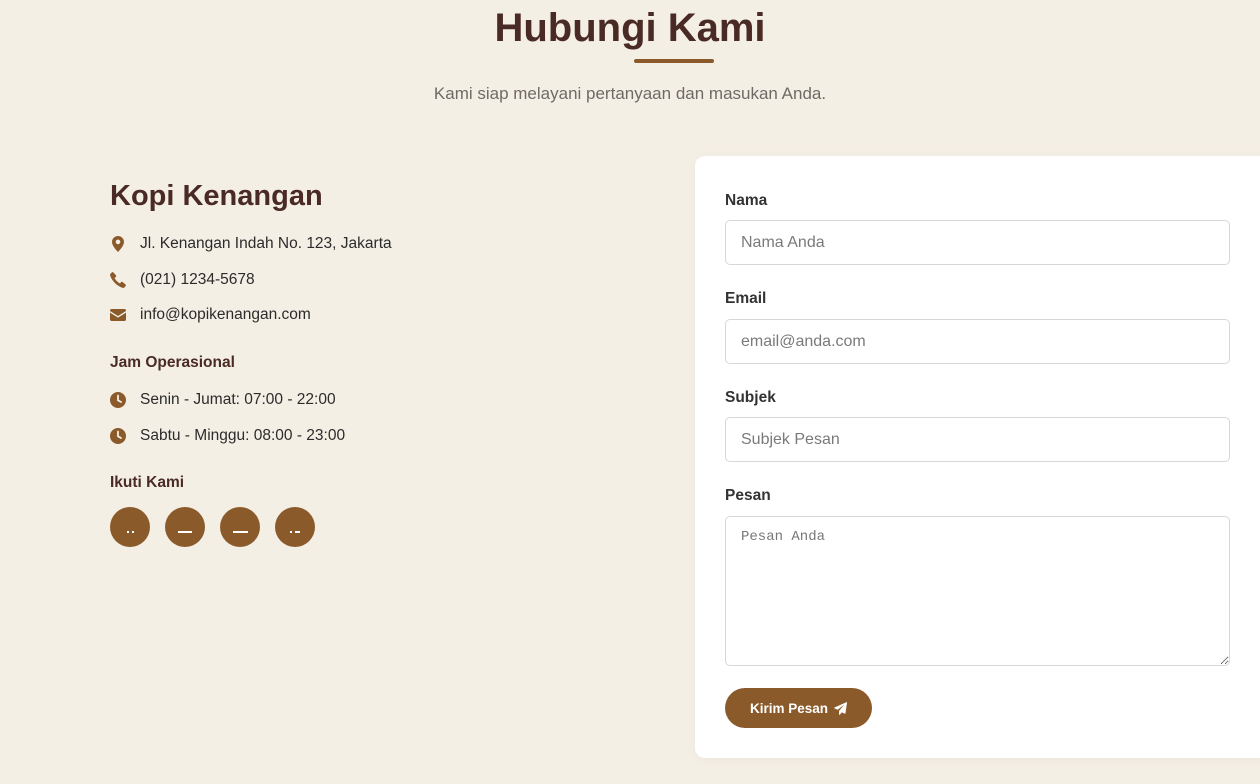  I want to click on twitter-link, so click(185, 527).